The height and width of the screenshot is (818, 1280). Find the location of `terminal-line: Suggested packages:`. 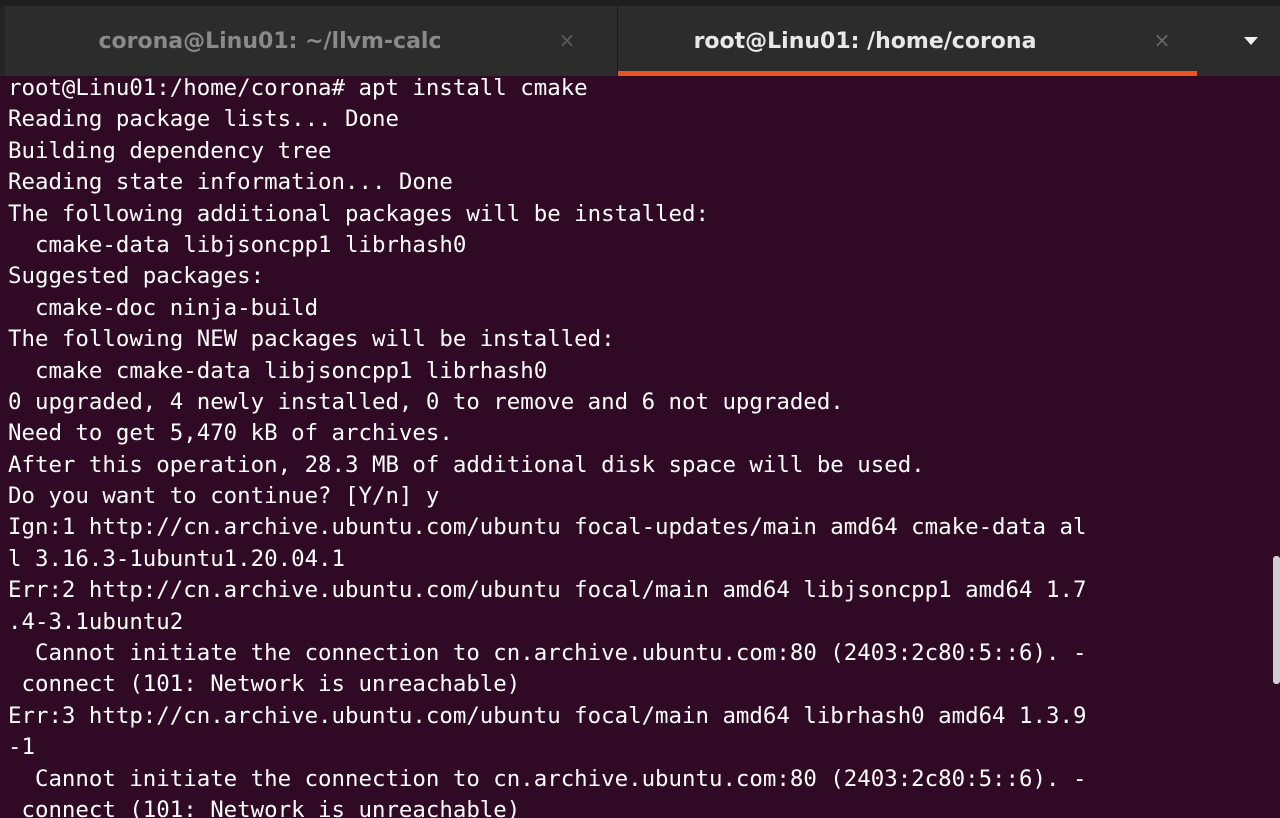

terminal-line: Suggested packages: is located at coordinates (136, 276).